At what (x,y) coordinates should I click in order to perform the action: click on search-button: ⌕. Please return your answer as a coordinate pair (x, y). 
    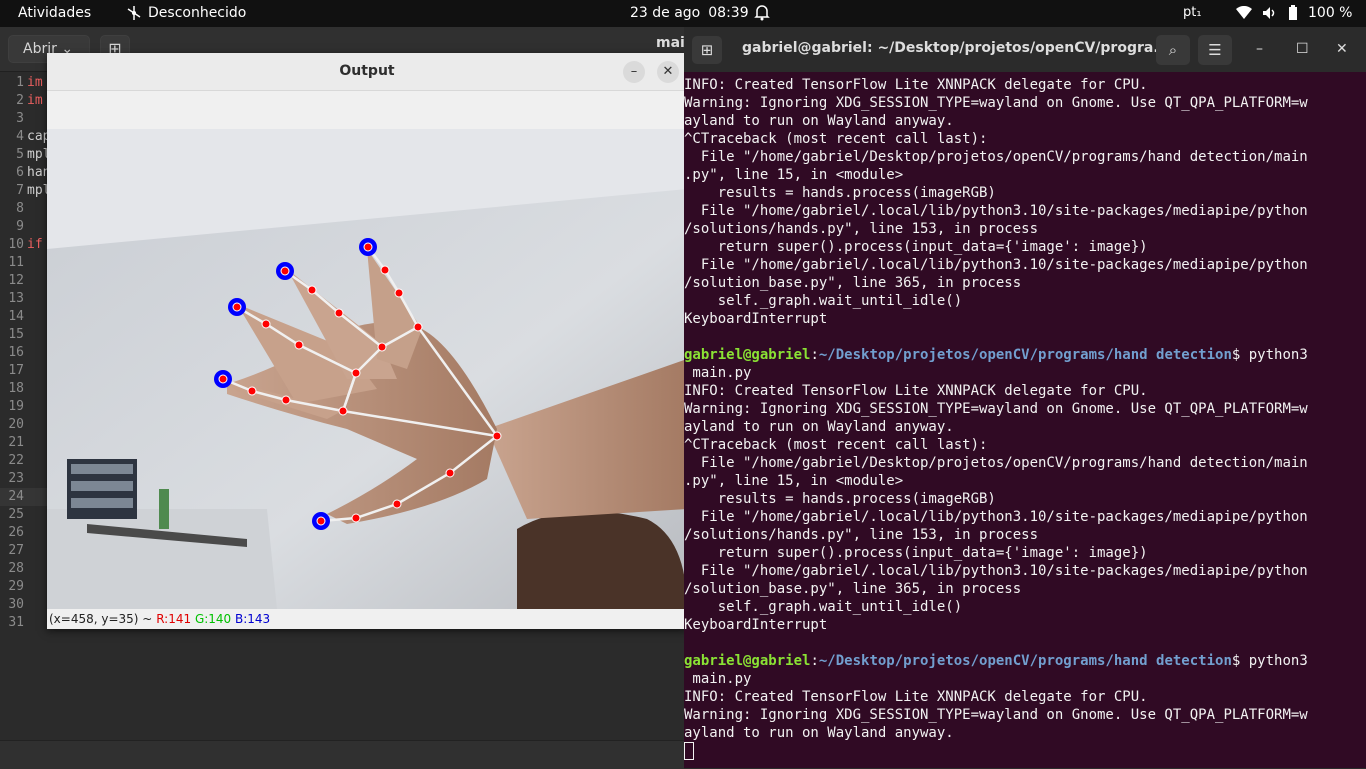
    Looking at the image, I should click on (1173, 50).